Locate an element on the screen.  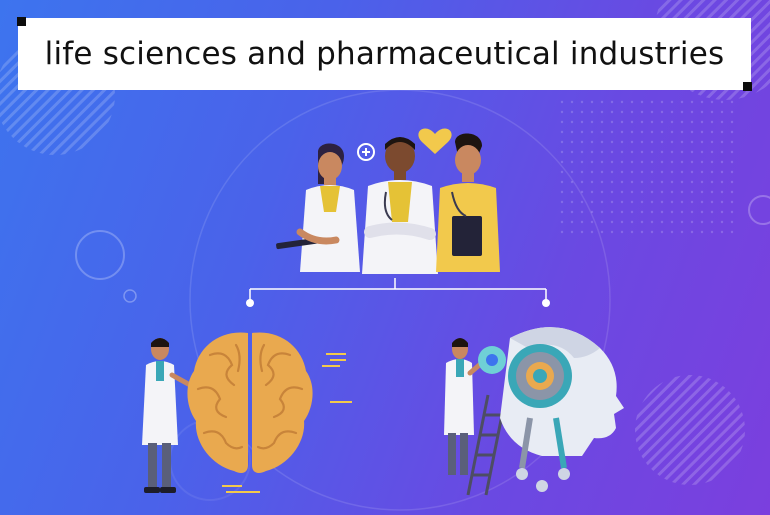
medical-plus-icon is located at coordinates (366, 152).